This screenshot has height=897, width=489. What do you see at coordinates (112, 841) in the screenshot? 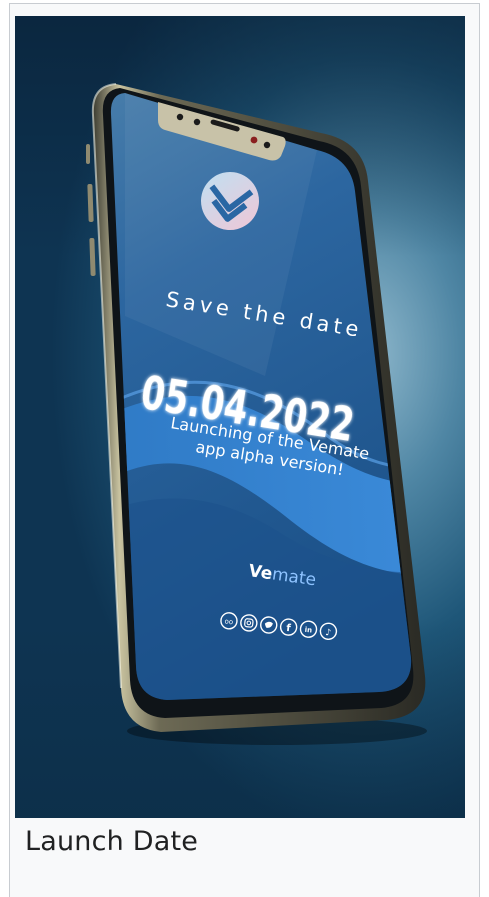
I see `image-caption: Launch Date` at bounding box center [112, 841].